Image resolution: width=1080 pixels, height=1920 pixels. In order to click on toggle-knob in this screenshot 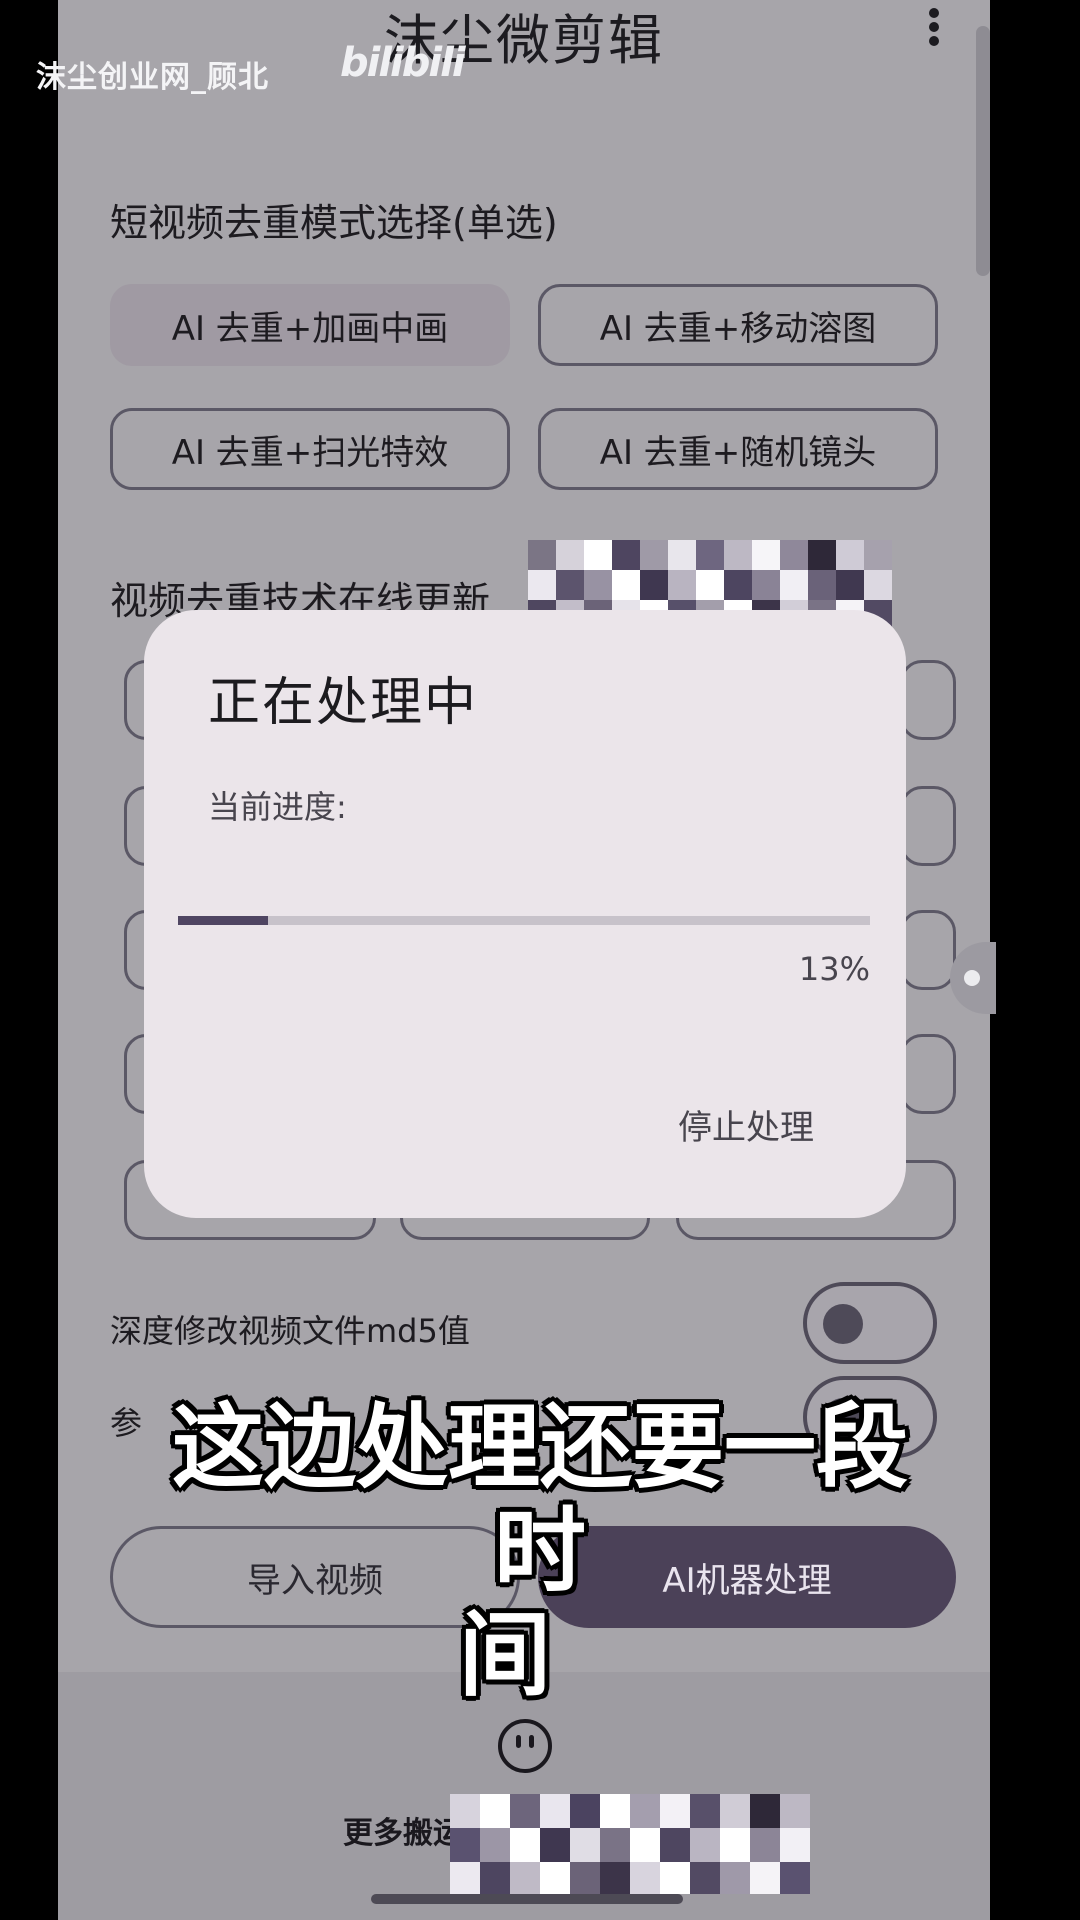, I will do `click(843, 1324)`.